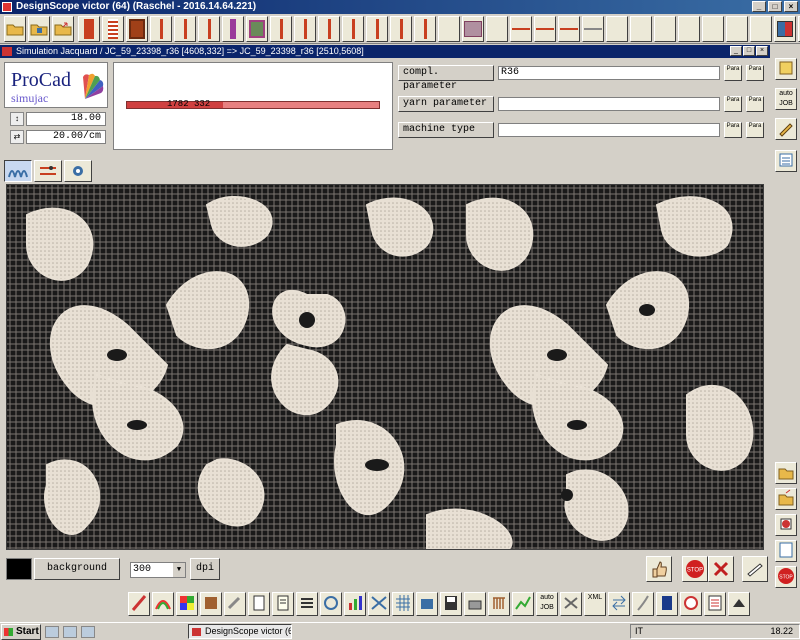 The height and width of the screenshot is (640, 800). Describe the element at coordinates (786, 99) in the screenshot. I see `auto-job-button: auto JOB` at that location.